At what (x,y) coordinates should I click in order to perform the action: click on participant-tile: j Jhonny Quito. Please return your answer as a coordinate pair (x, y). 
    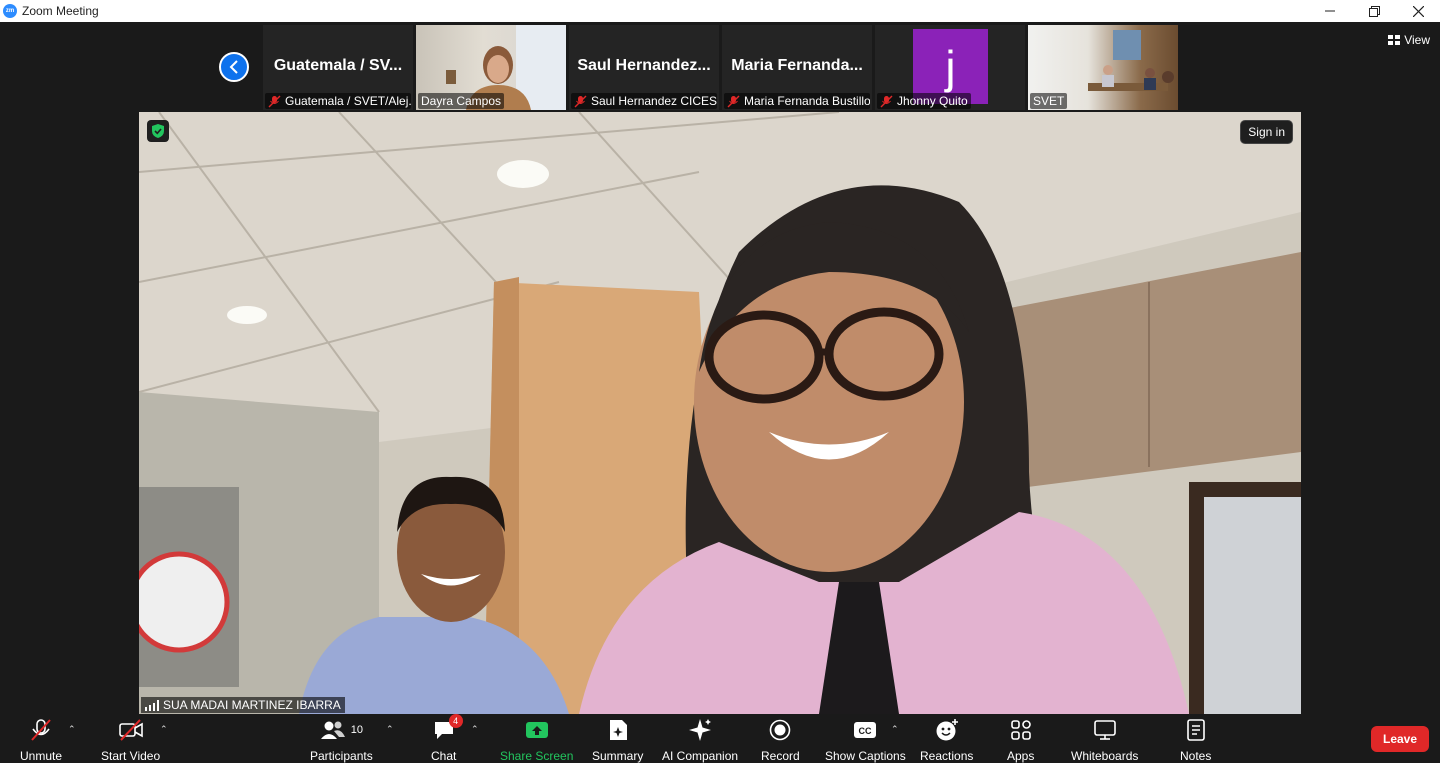
    Looking at the image, I should click on (950, 67).